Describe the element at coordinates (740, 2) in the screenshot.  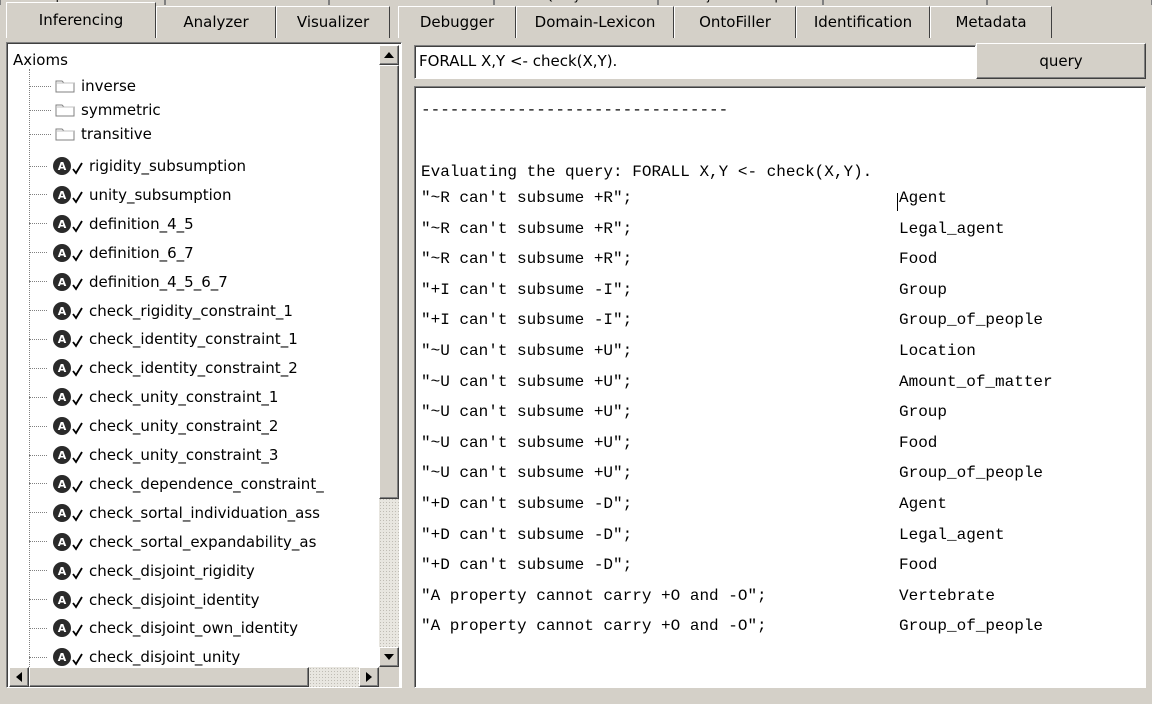
I see `back-tab: Disjoint Concepts` at that location.